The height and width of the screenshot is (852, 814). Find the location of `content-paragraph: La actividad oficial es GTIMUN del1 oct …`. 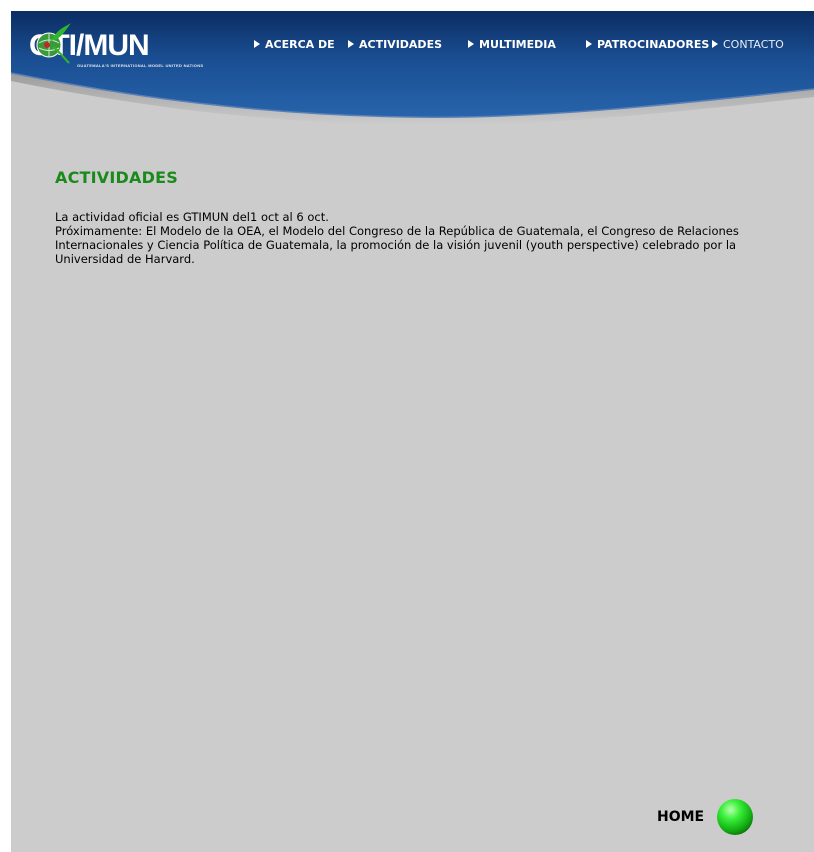

content-paragraph: La actividad oficial es GTIMUN del1 oct … is located at coordinates (192, 217).